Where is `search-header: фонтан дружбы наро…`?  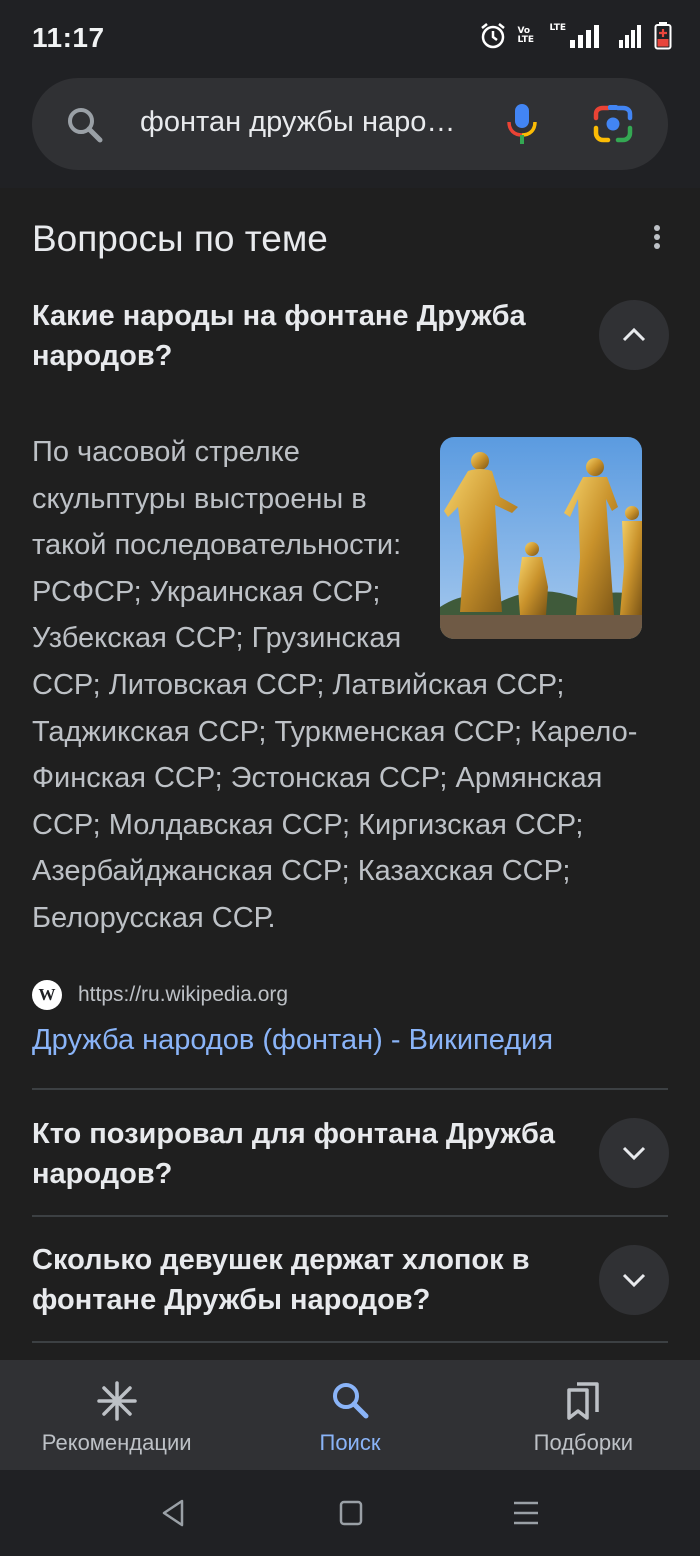 search-header: фонтан дружбы наро… is located at coordinates (350, 133).